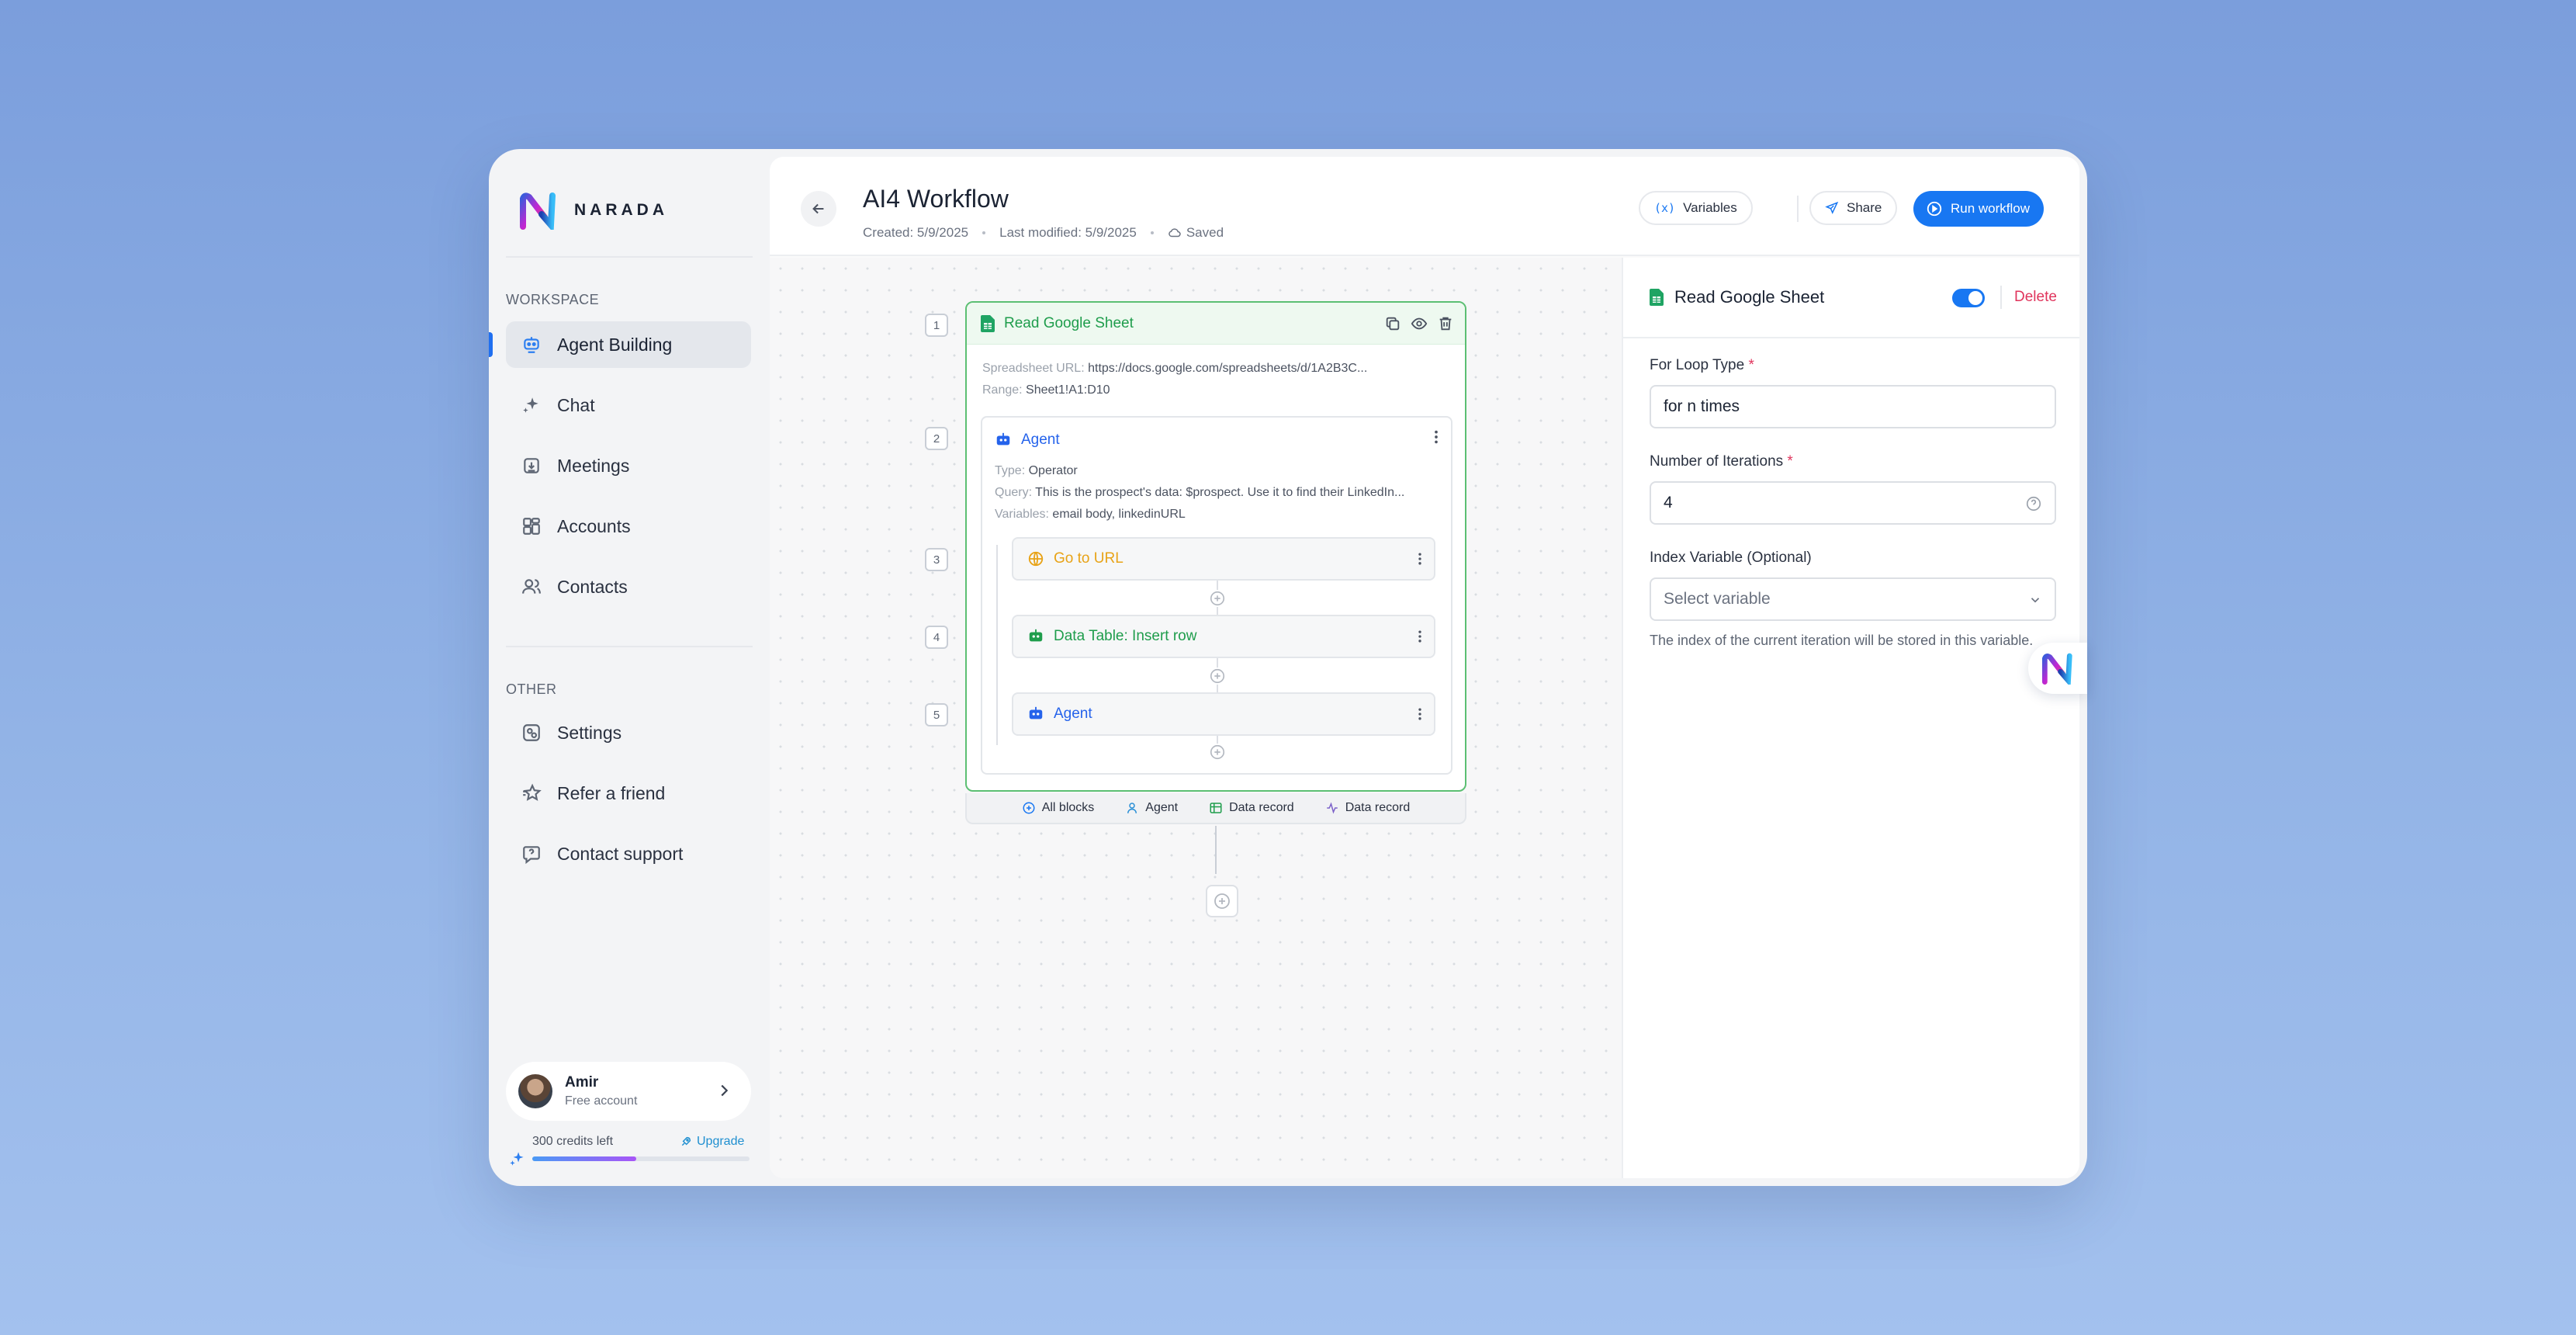 Image resolution: width=2576 pixels, height=1335 pixels. What do you see at coordinates (1392, 324) in the screenshot?
I see `duplicate-icon` at bounding box center [1392, 324].